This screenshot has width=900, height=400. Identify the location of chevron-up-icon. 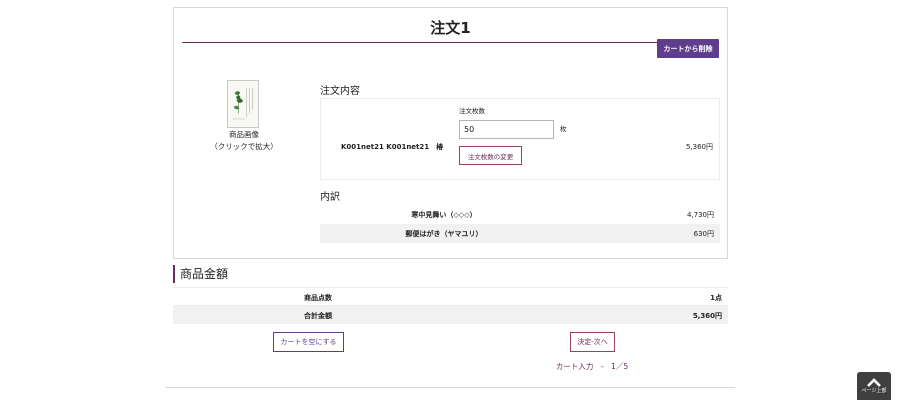
(874, 382).